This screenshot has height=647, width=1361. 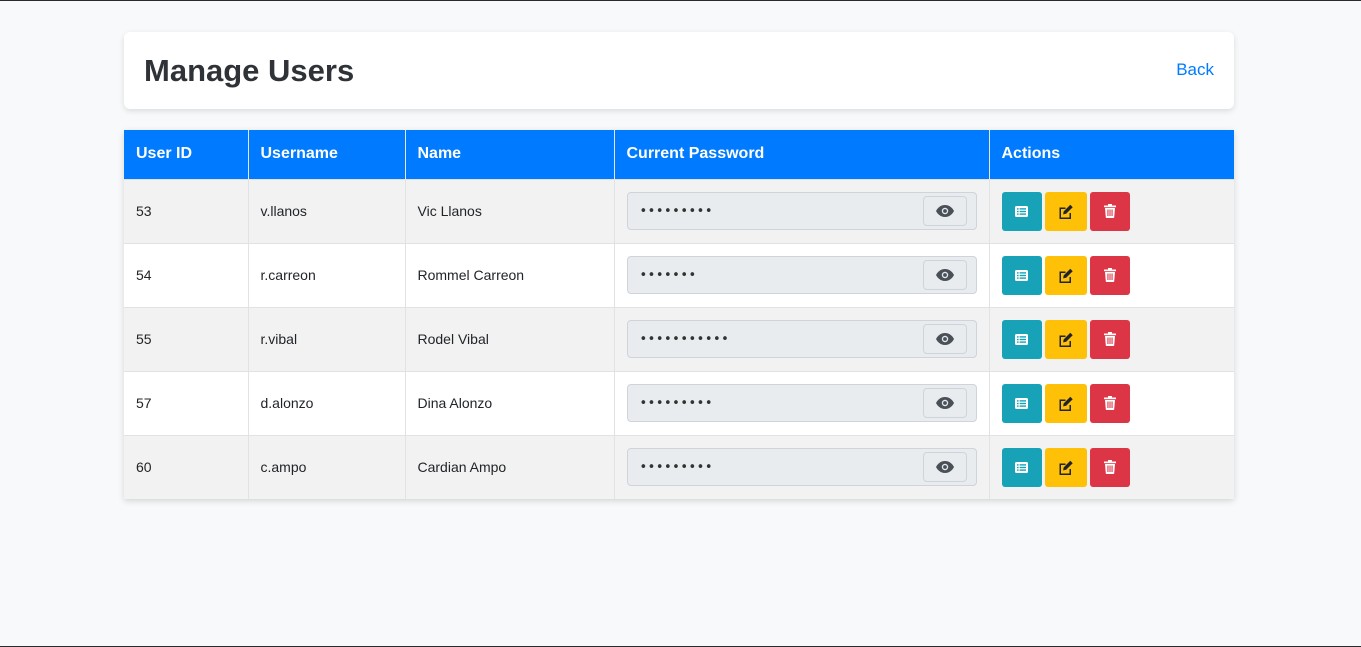 What do you see at coordinates (327, 338) in the screenshot?
I see `username-cell: r.vibal` at bounding box center [327, 338].